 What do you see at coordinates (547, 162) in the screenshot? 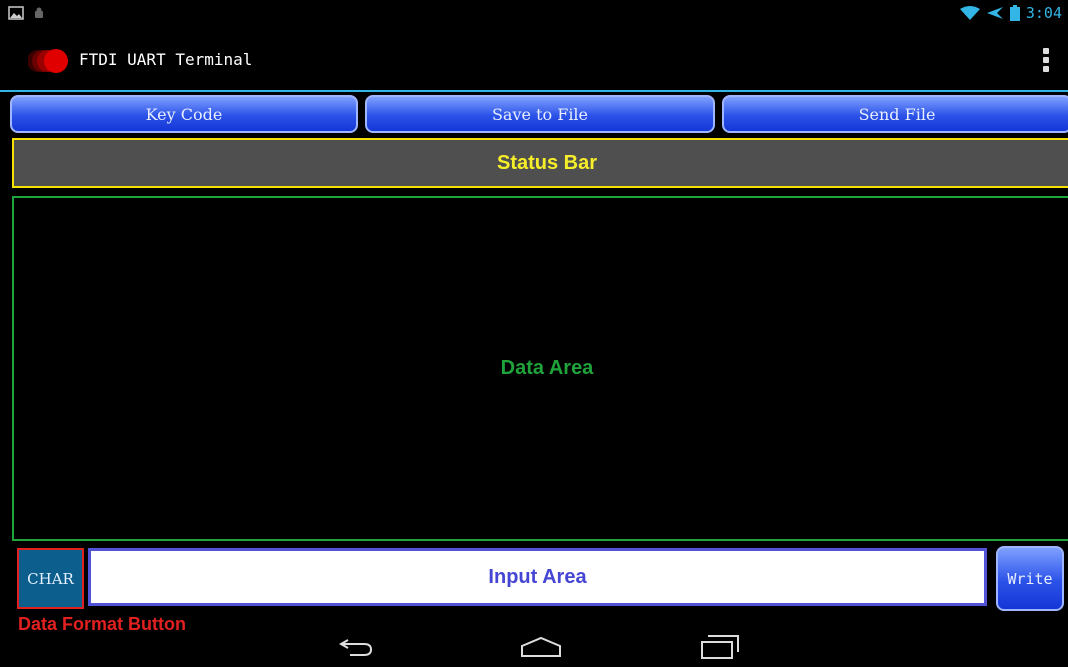
I see `status-bar-label: Status Bar` at bounding box center [547, 162].